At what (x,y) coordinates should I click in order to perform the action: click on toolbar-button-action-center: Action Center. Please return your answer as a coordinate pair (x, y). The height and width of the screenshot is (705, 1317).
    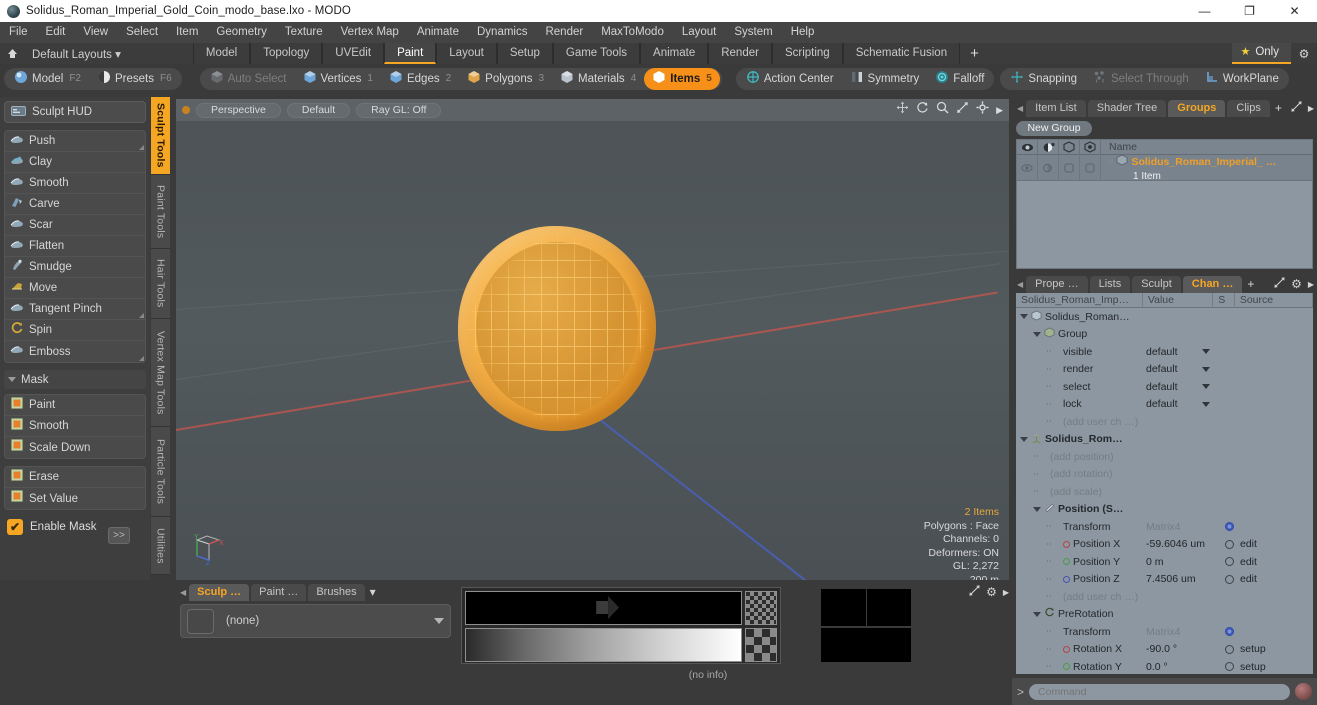
    Looking at the image, I should click on (790, 79).